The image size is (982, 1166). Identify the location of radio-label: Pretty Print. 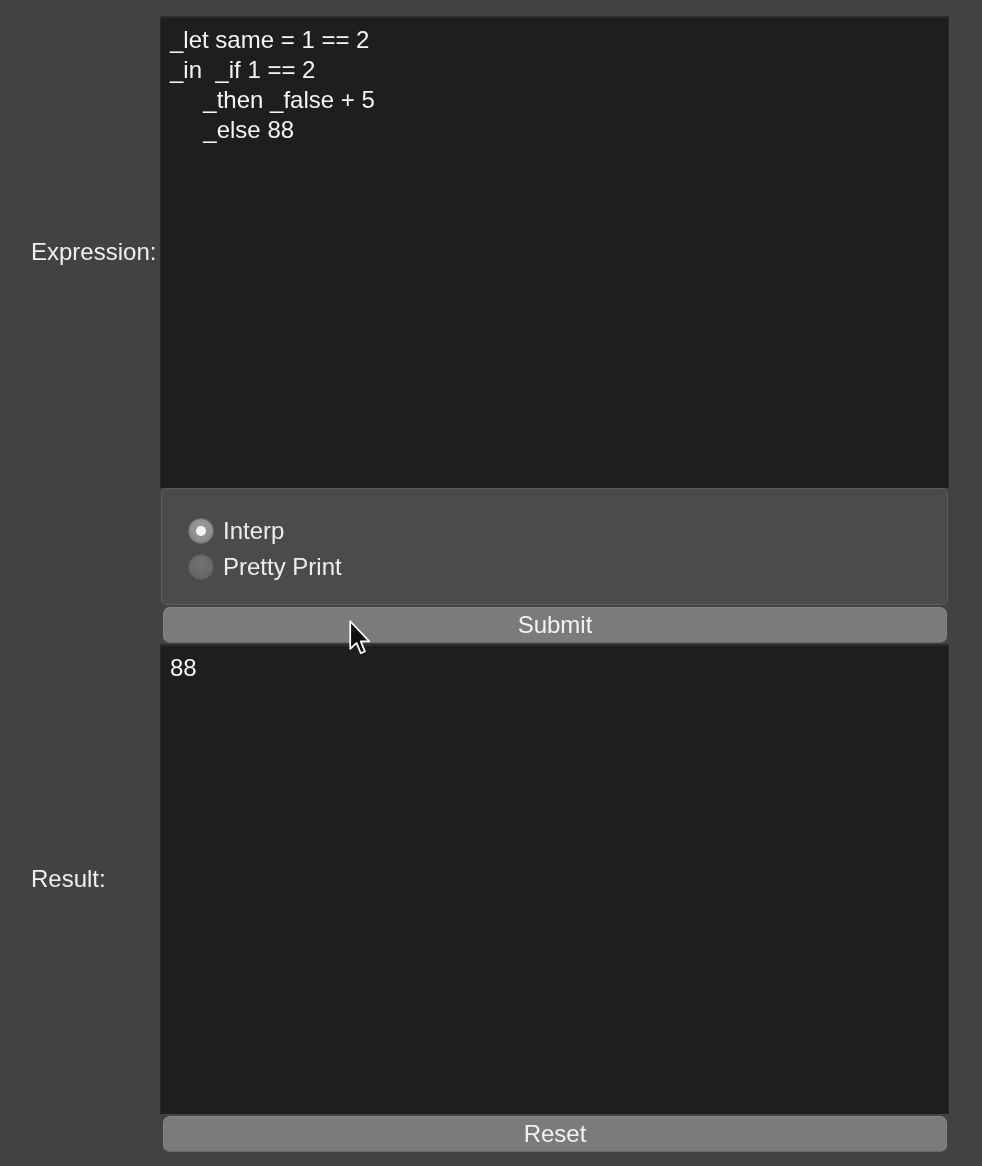
(282, 567).